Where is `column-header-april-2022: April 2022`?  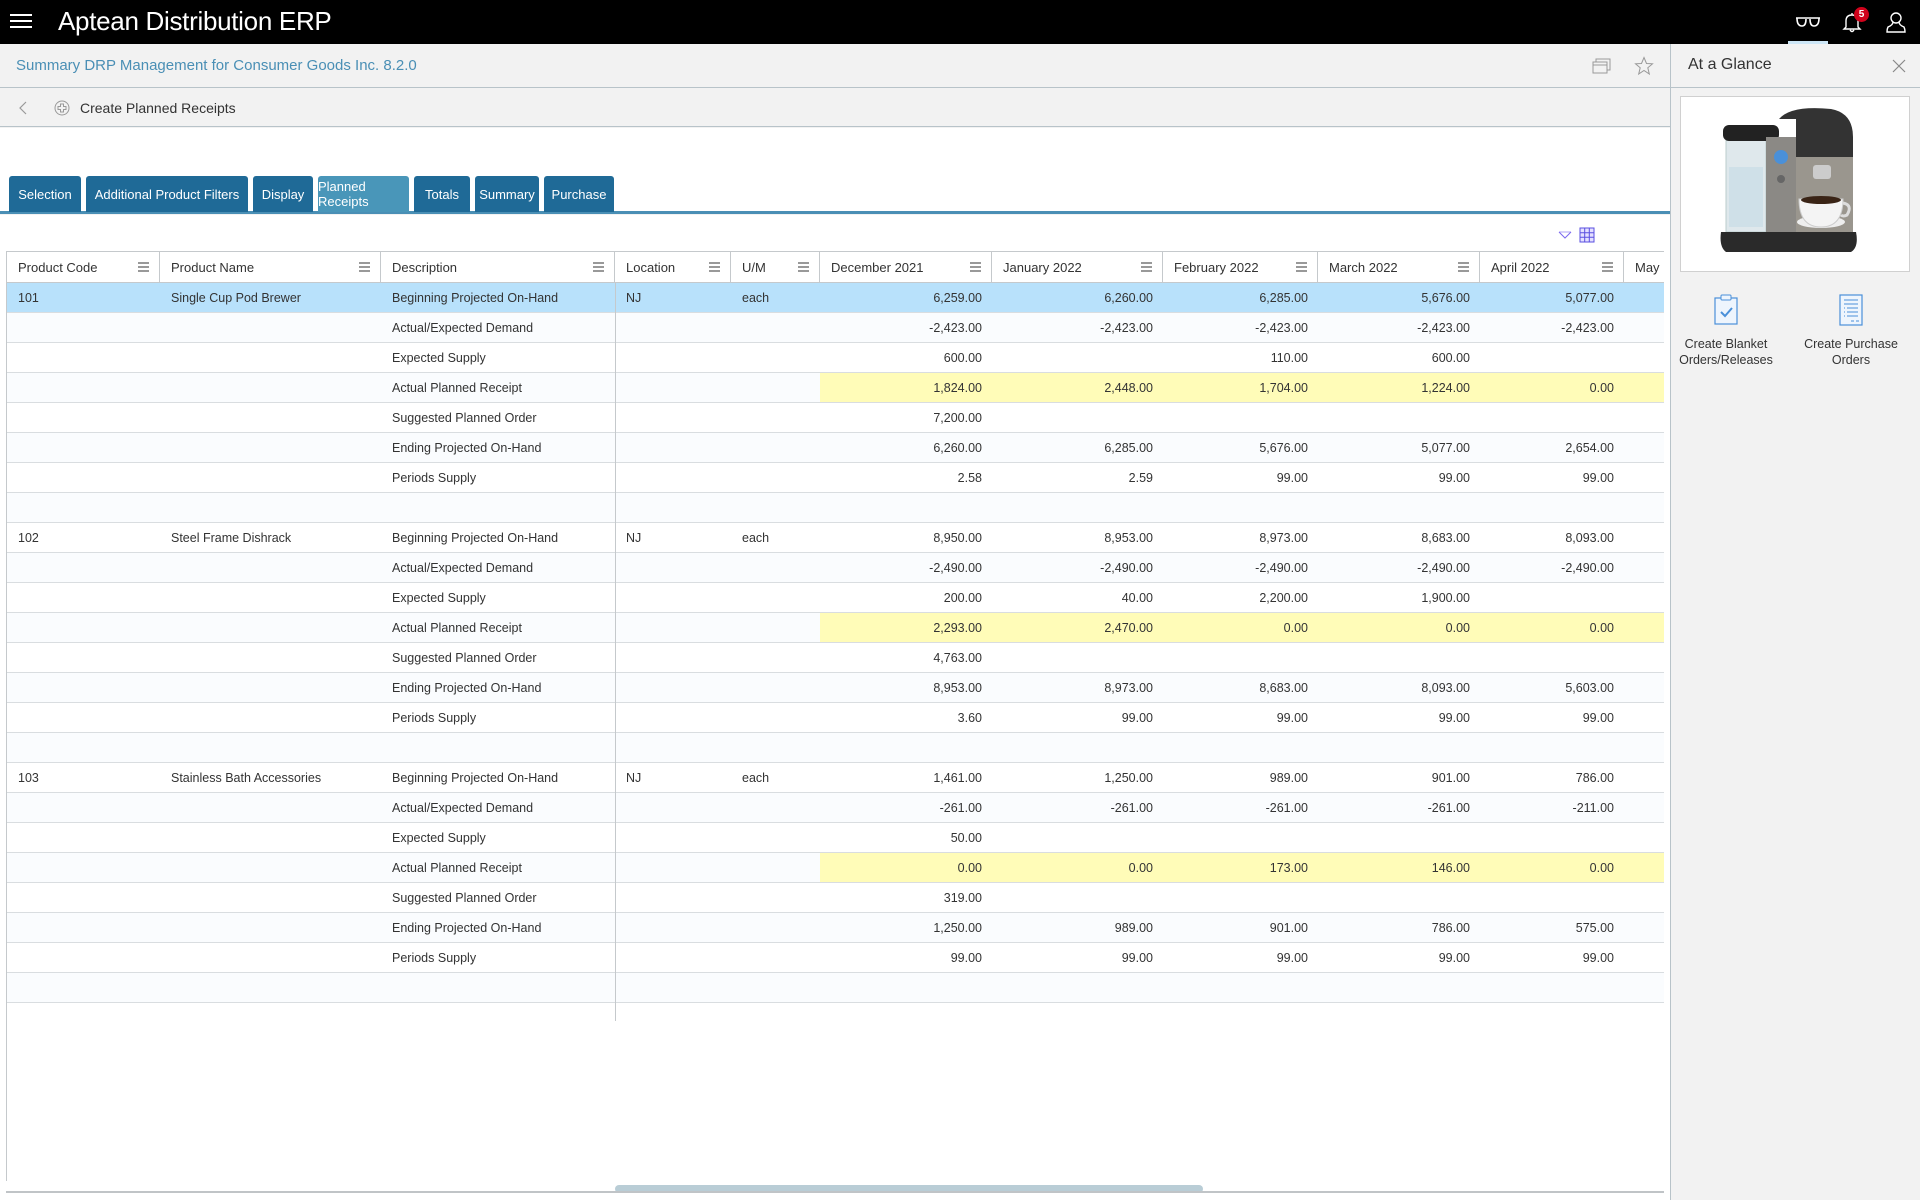 column-header-april-2022: April 2022 is located at coordinates (1552, 267).